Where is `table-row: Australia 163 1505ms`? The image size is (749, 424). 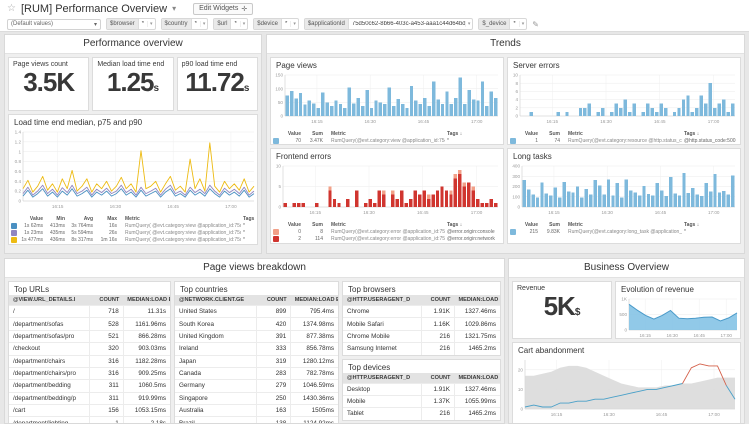
table-row: Australia 163 1505ms is located at coordinates (256, 410).